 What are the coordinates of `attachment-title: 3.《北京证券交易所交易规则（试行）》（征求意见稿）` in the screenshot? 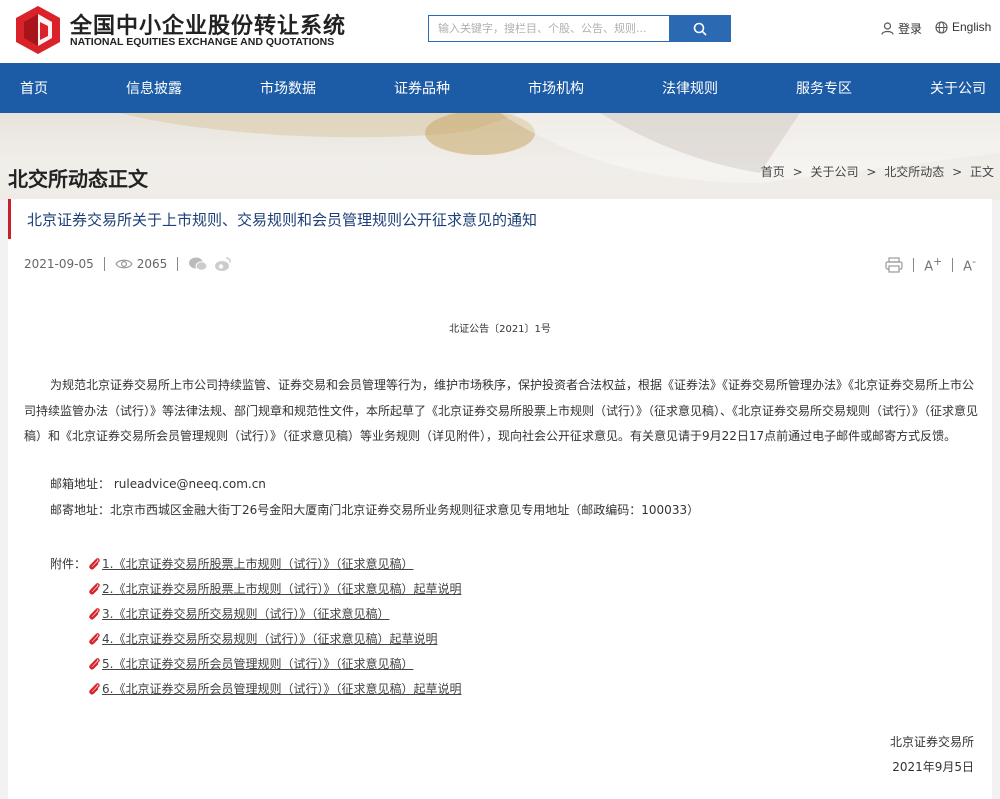 It's located at (246, 614).